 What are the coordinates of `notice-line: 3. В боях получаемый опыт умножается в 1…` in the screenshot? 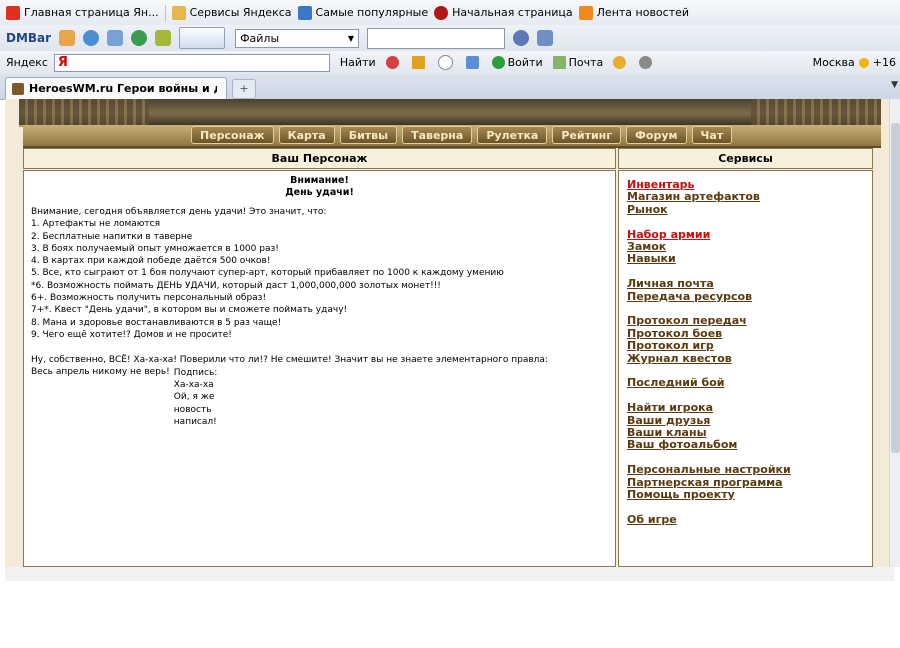 It's located at (155, 248).